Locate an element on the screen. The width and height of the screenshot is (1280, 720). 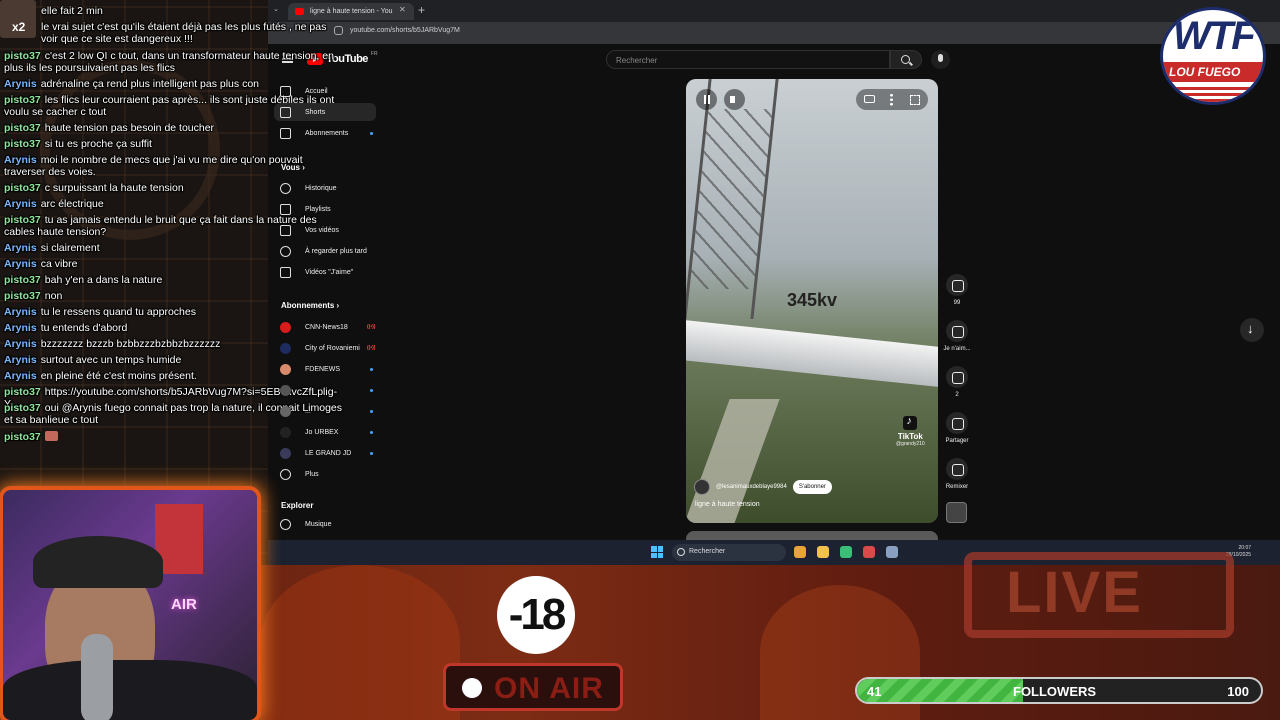
share-label: Partager is located at coordinates (957, 441).